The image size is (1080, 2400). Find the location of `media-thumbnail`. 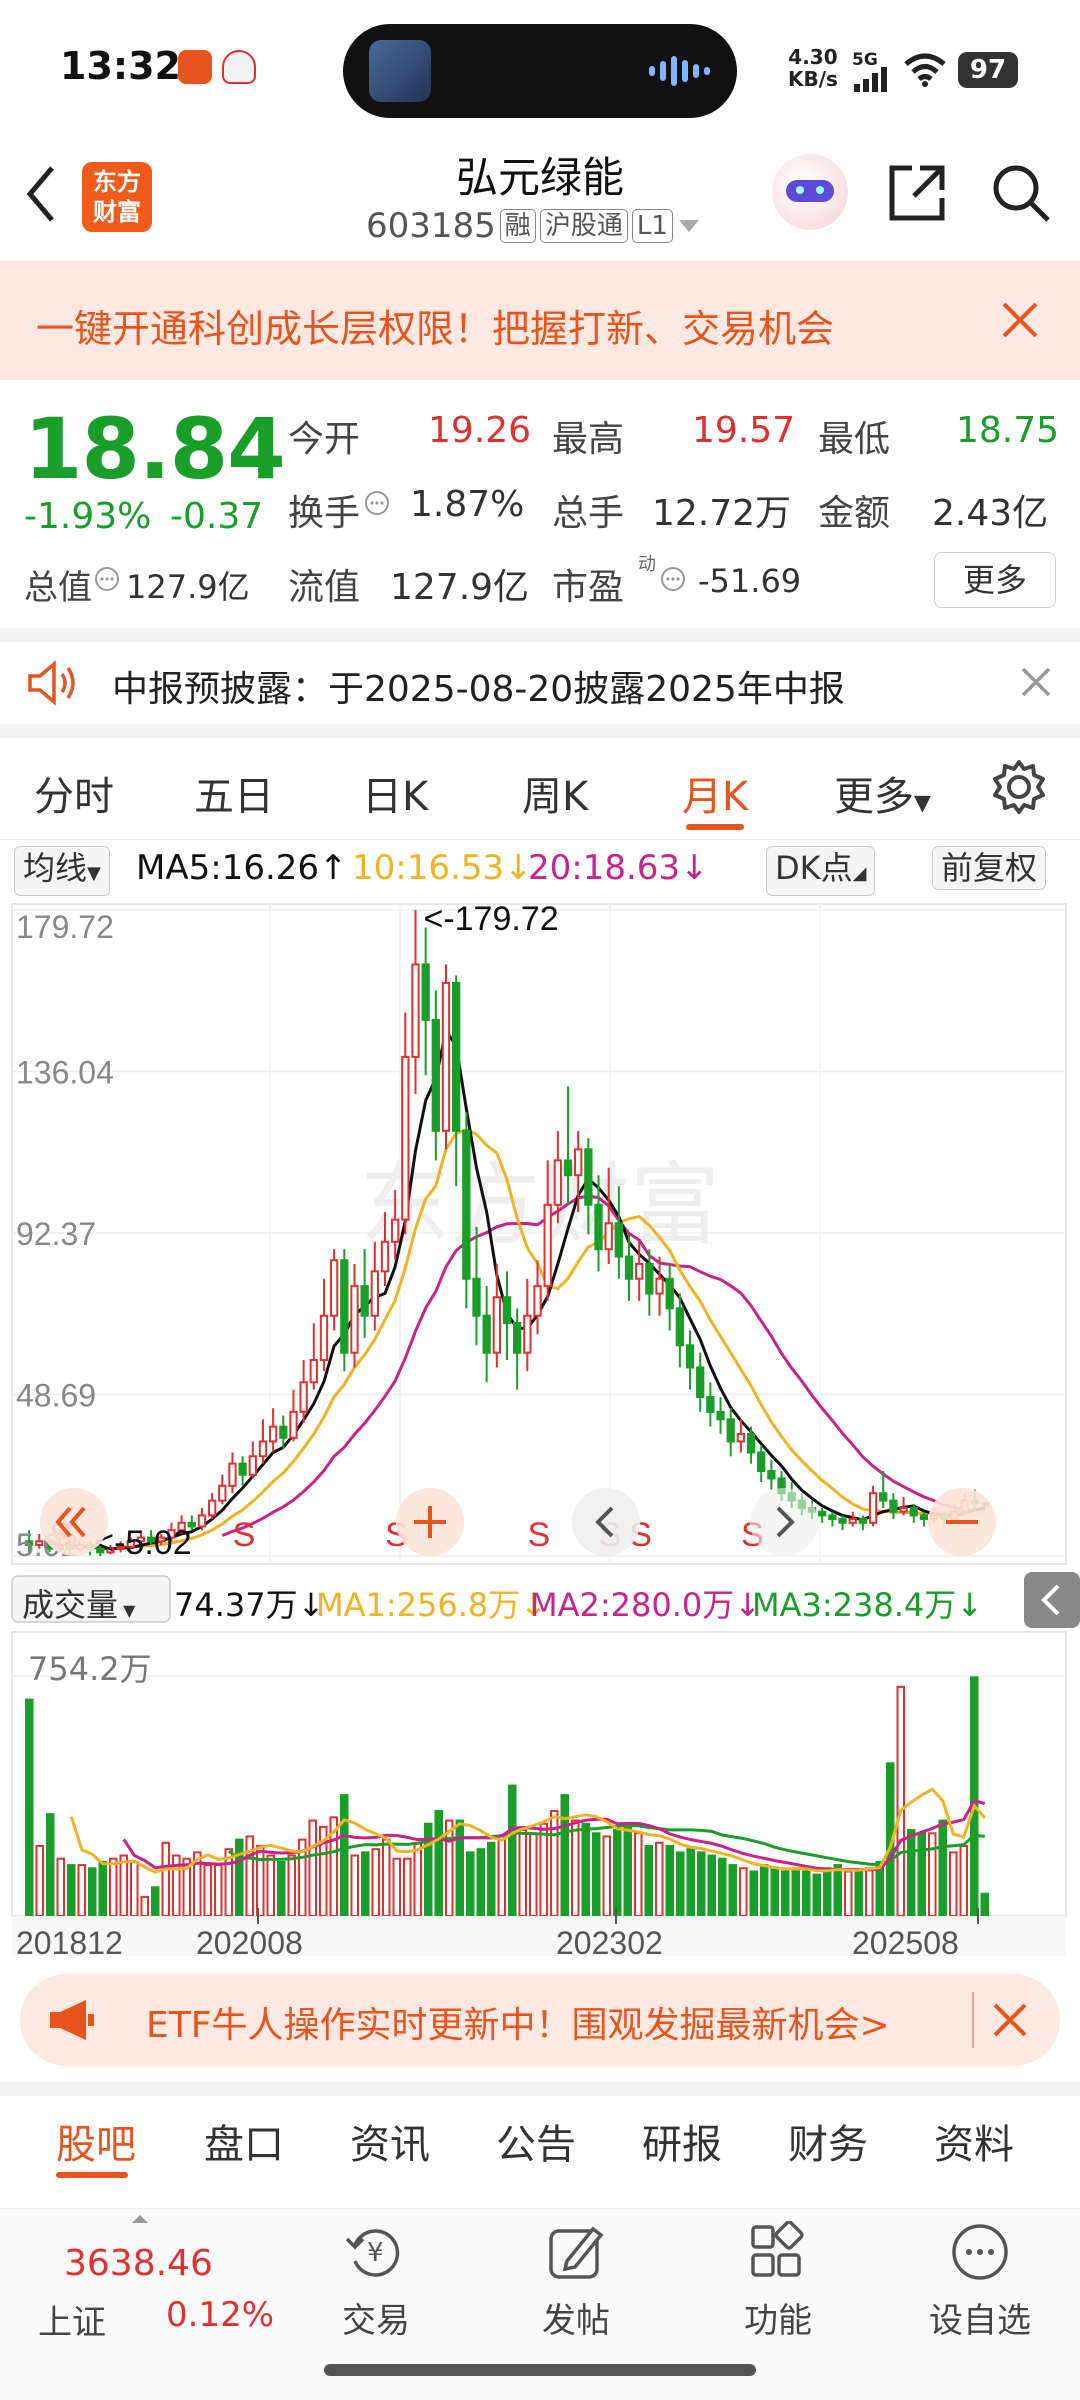

media-thumbnail is located at coordinates (400, 71).